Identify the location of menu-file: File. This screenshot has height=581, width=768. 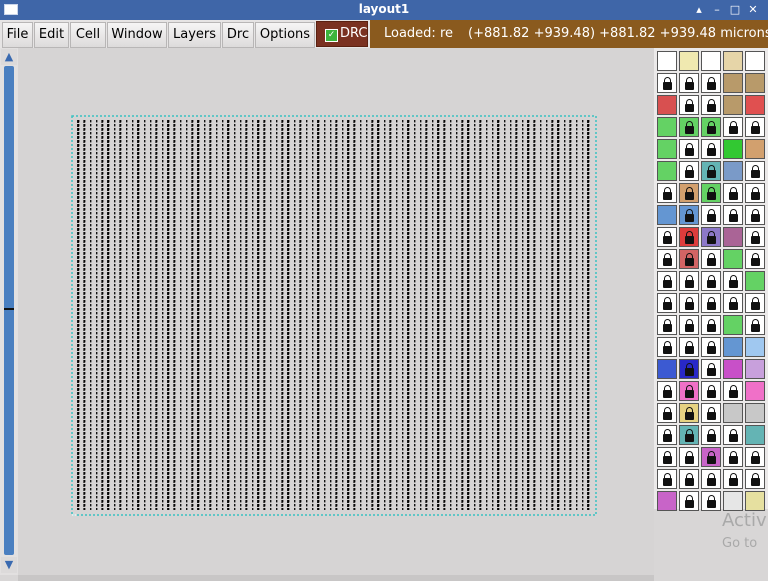
(17, 35).